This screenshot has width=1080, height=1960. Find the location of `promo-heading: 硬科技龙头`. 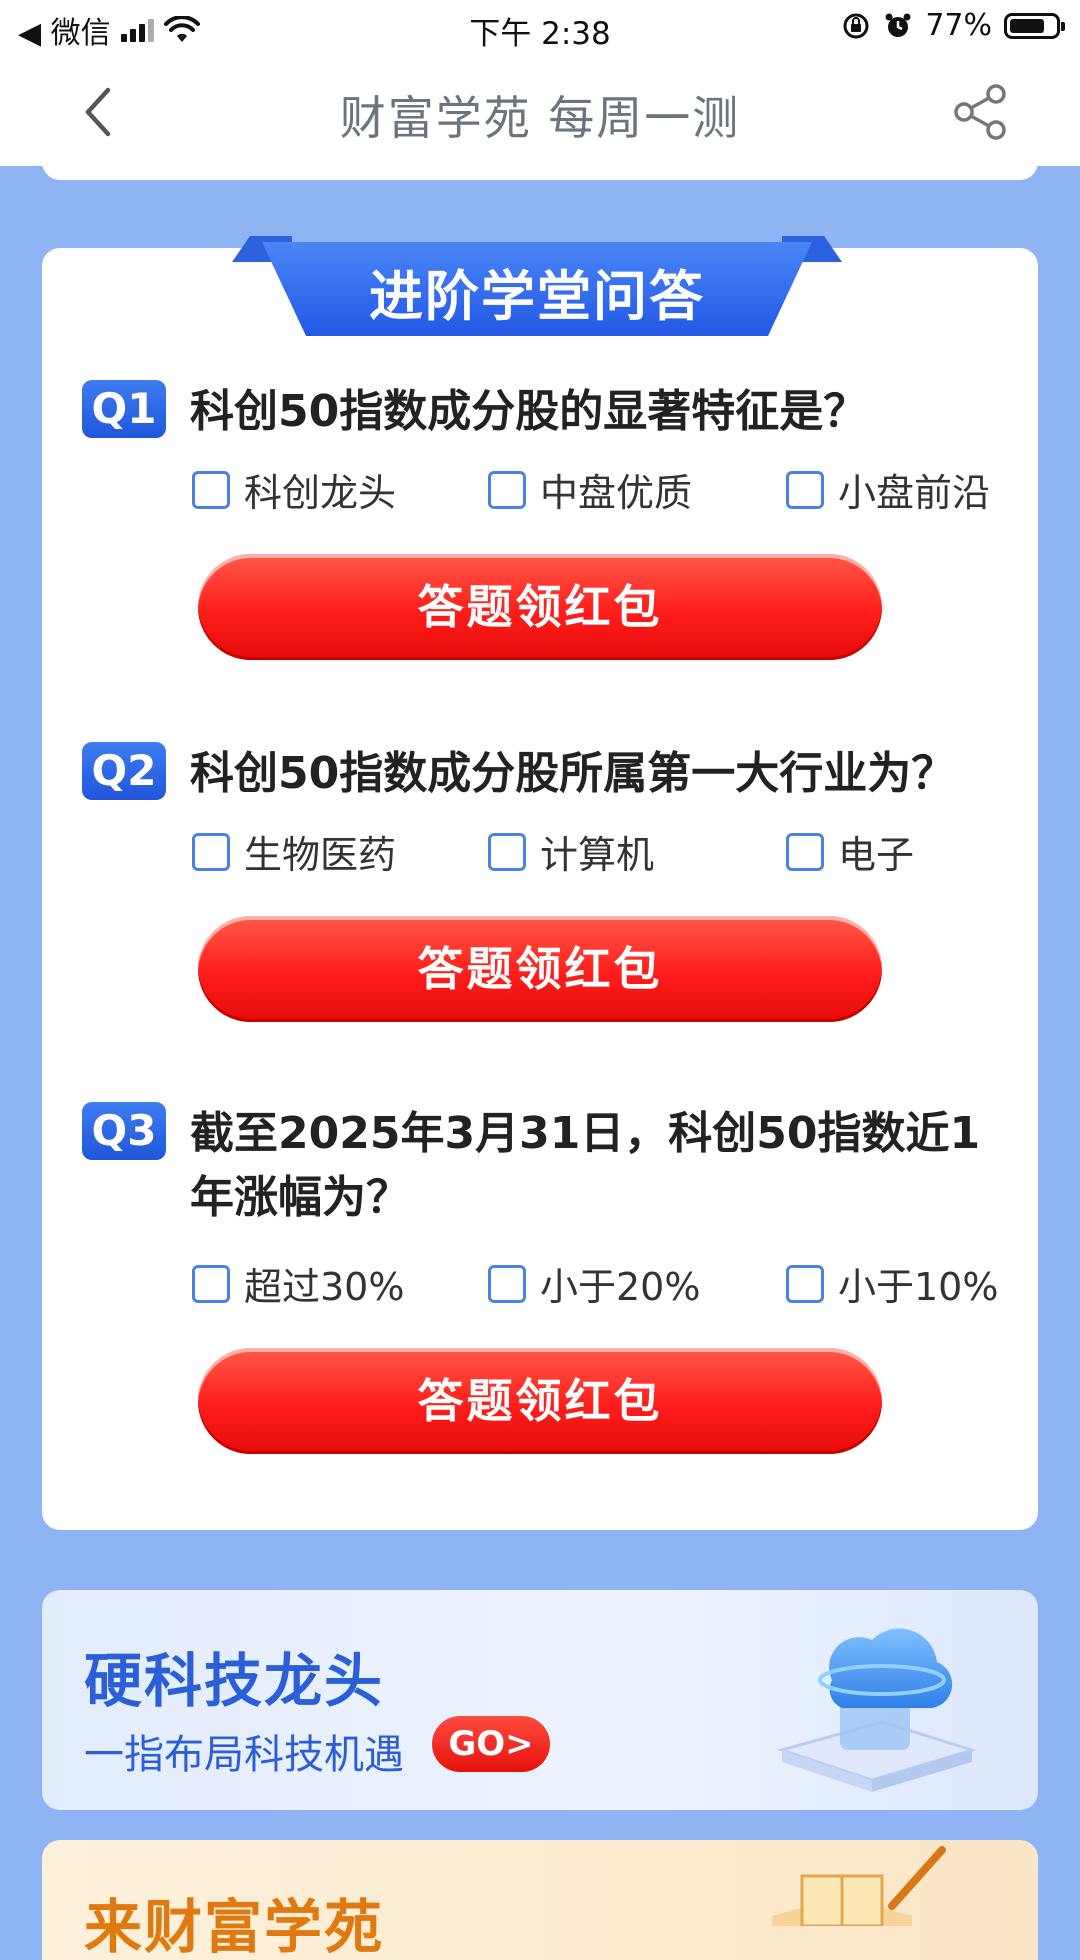

promo-heading: 硬科技龙头 is located at coordinates (234, 1681).